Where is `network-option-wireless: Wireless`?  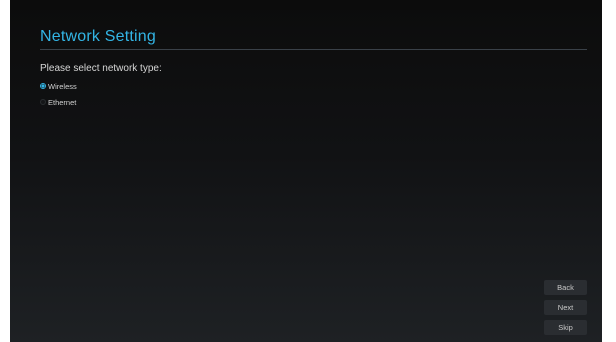 network-option-wireless: Wireless is located at coordinates (58, 86).